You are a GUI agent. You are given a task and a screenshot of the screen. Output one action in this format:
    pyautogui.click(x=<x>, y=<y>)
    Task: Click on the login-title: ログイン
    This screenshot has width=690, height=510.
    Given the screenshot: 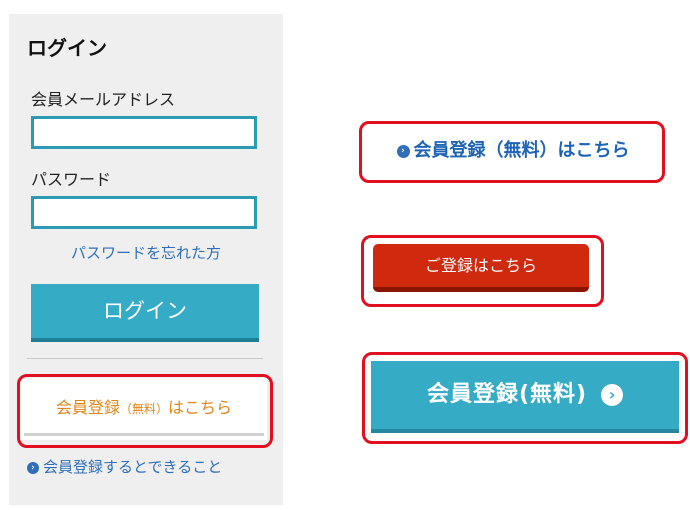 What is the action you would take?
    pyautogui.click(x=67, y=48)
    